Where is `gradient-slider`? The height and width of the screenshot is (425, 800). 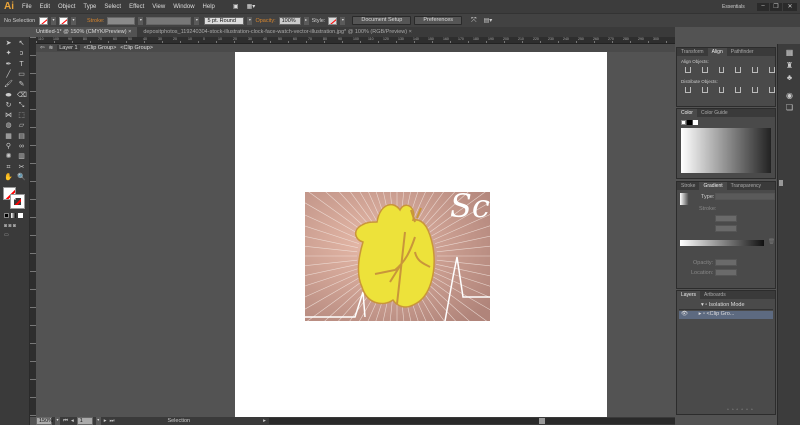 gradient-slider is located at coordinates (722, 243).